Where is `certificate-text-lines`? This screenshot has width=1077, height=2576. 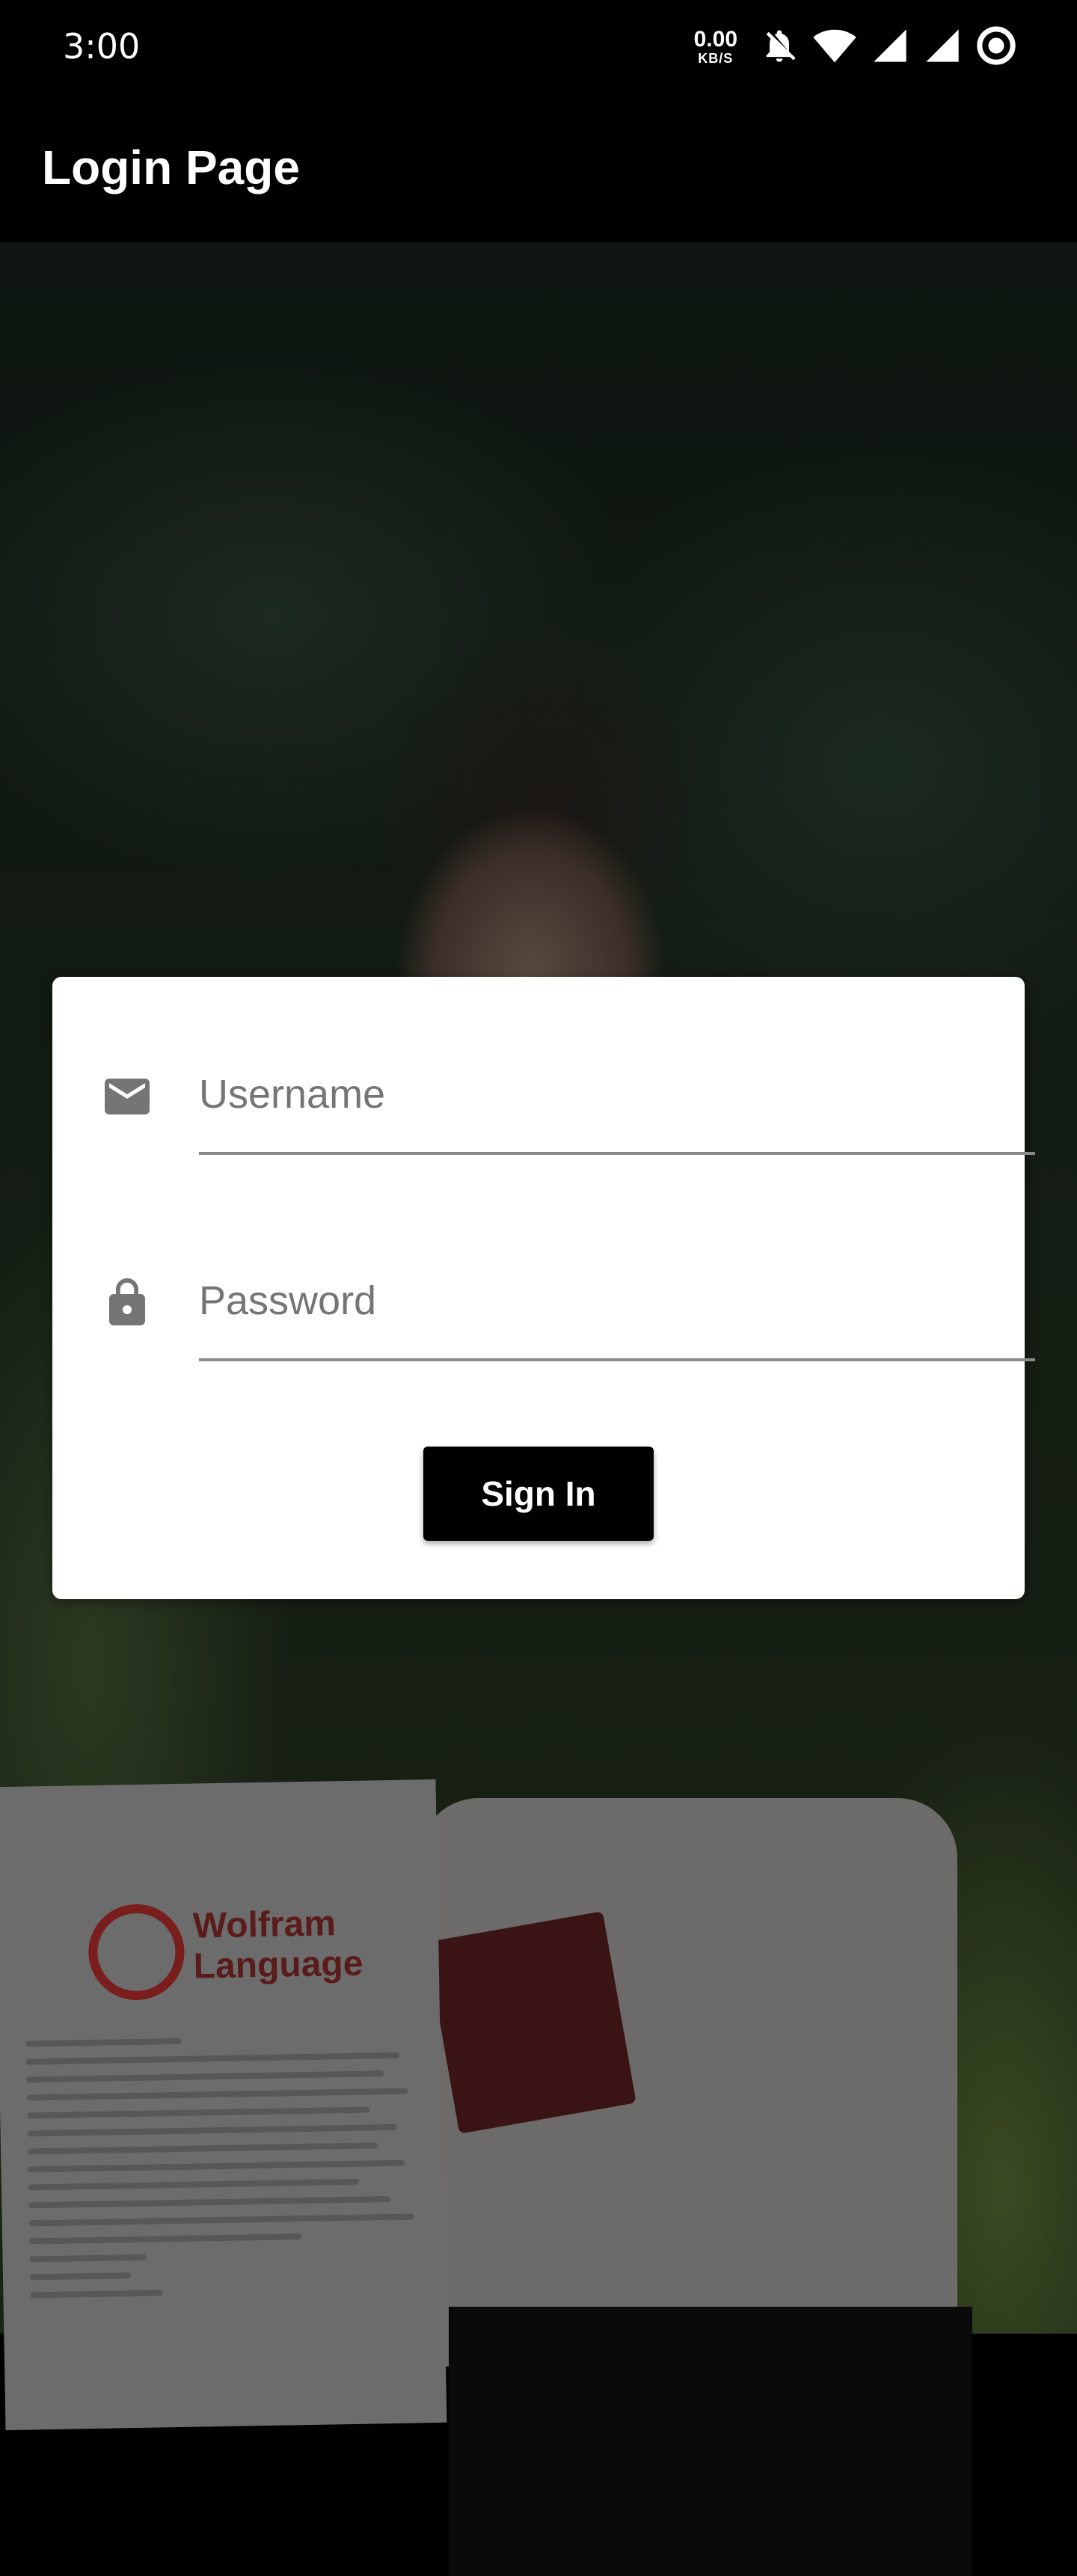
certificate-text-lines is located at coordinates (222, 2172).